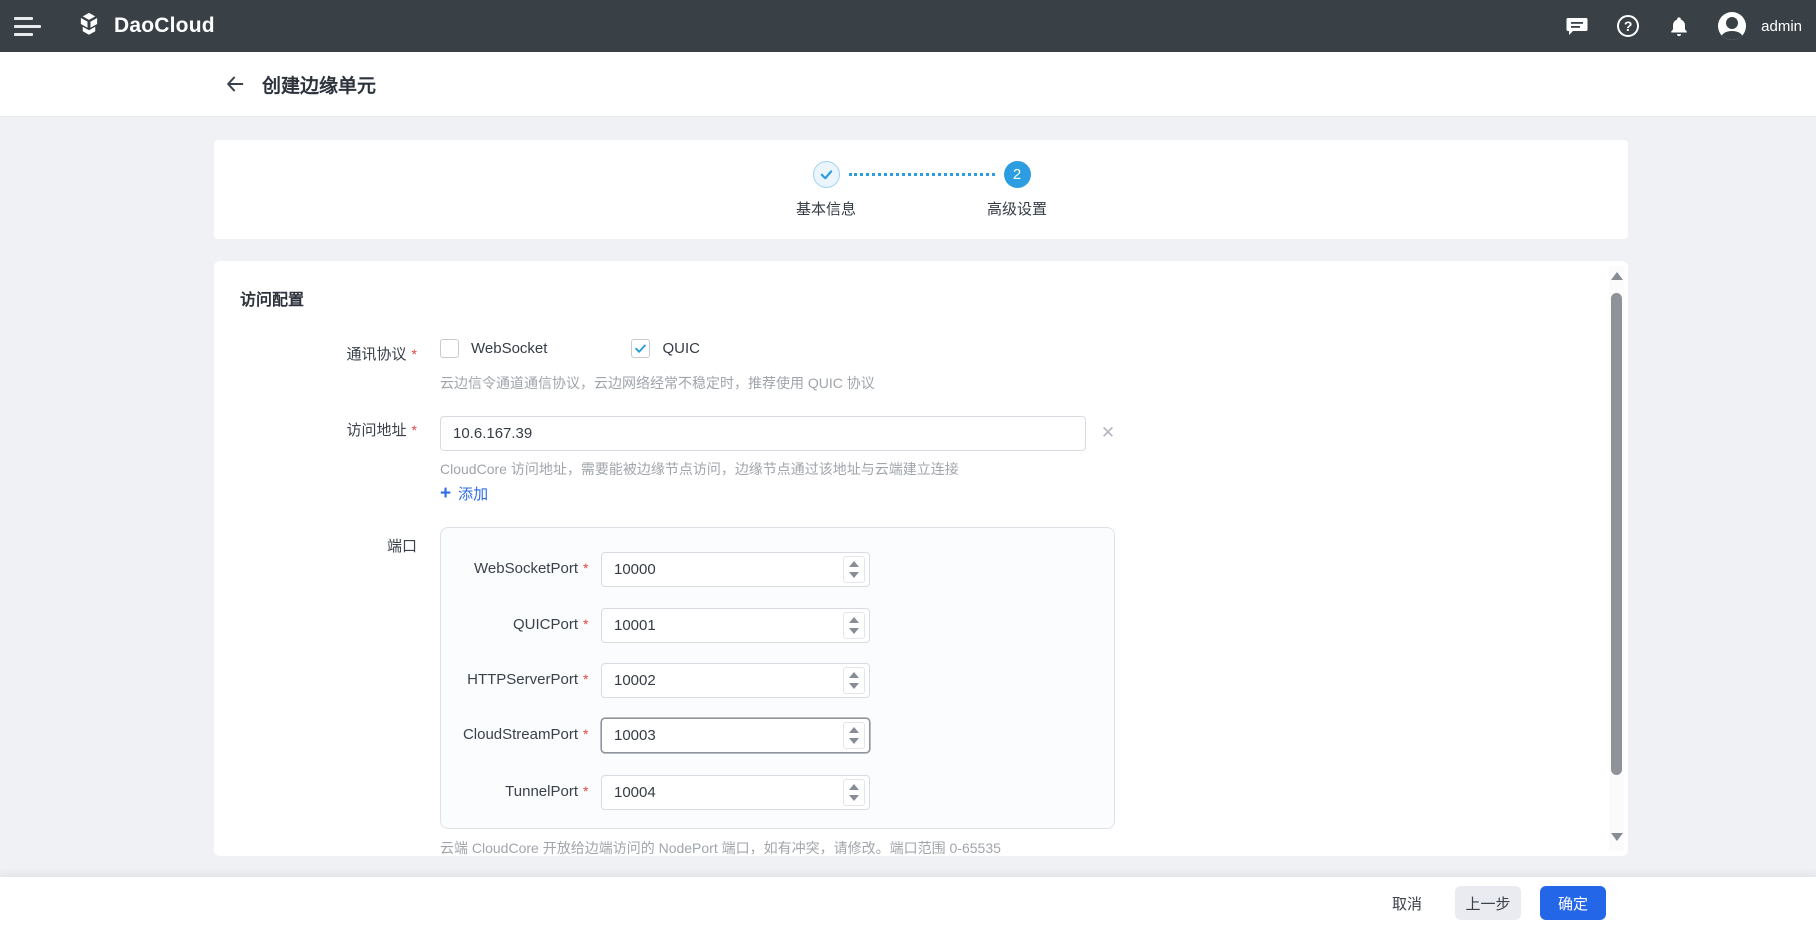 The width and height of the screenshot is (1816, 929). Describe the element at coordinates (681, 348) in the screenshot. I see `quic-checkbox-label: QUIC` at that location.